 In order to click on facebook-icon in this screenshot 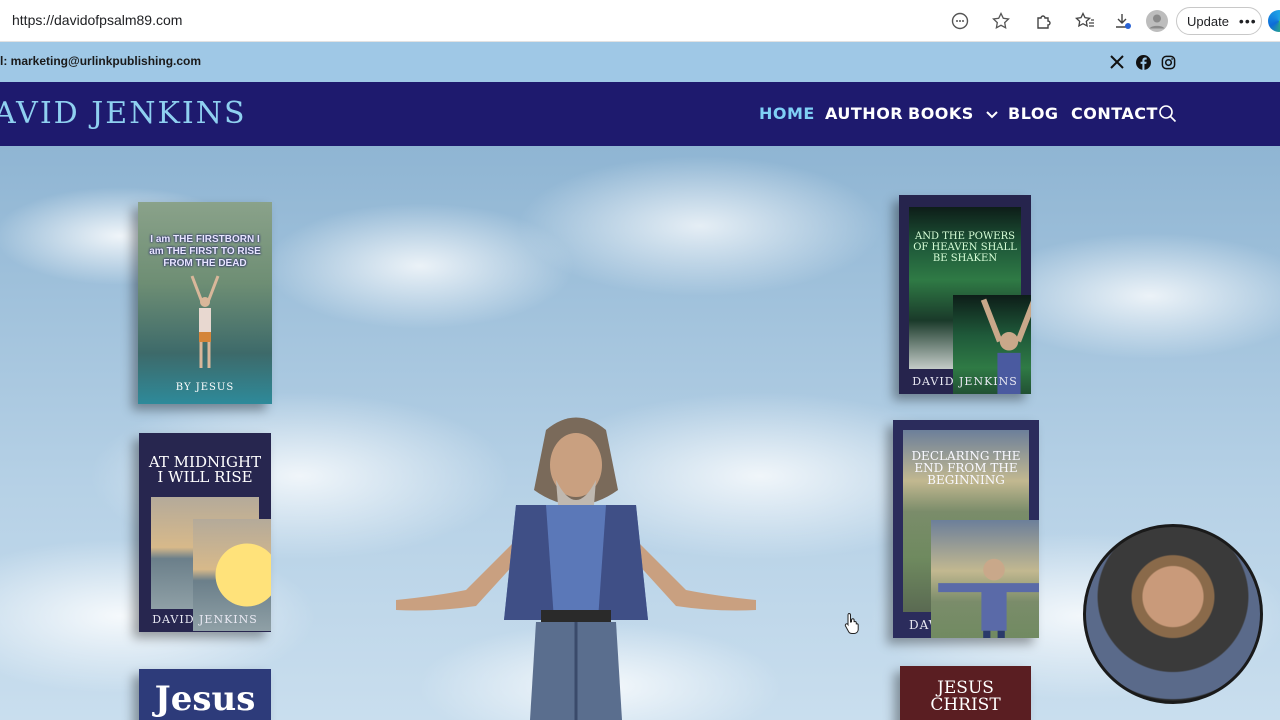, I will do `click(1143, 62)`.